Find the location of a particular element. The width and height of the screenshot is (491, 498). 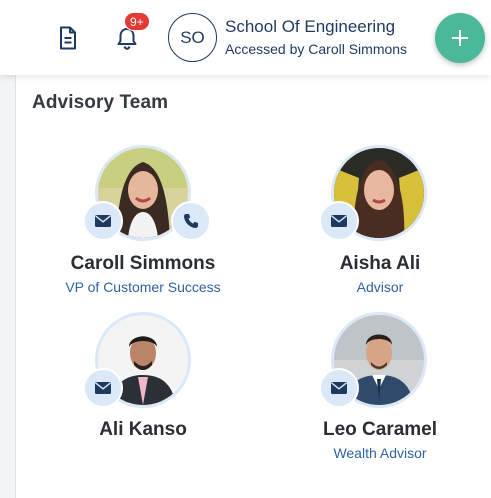

document-icon is located at coordinates (68, 38).